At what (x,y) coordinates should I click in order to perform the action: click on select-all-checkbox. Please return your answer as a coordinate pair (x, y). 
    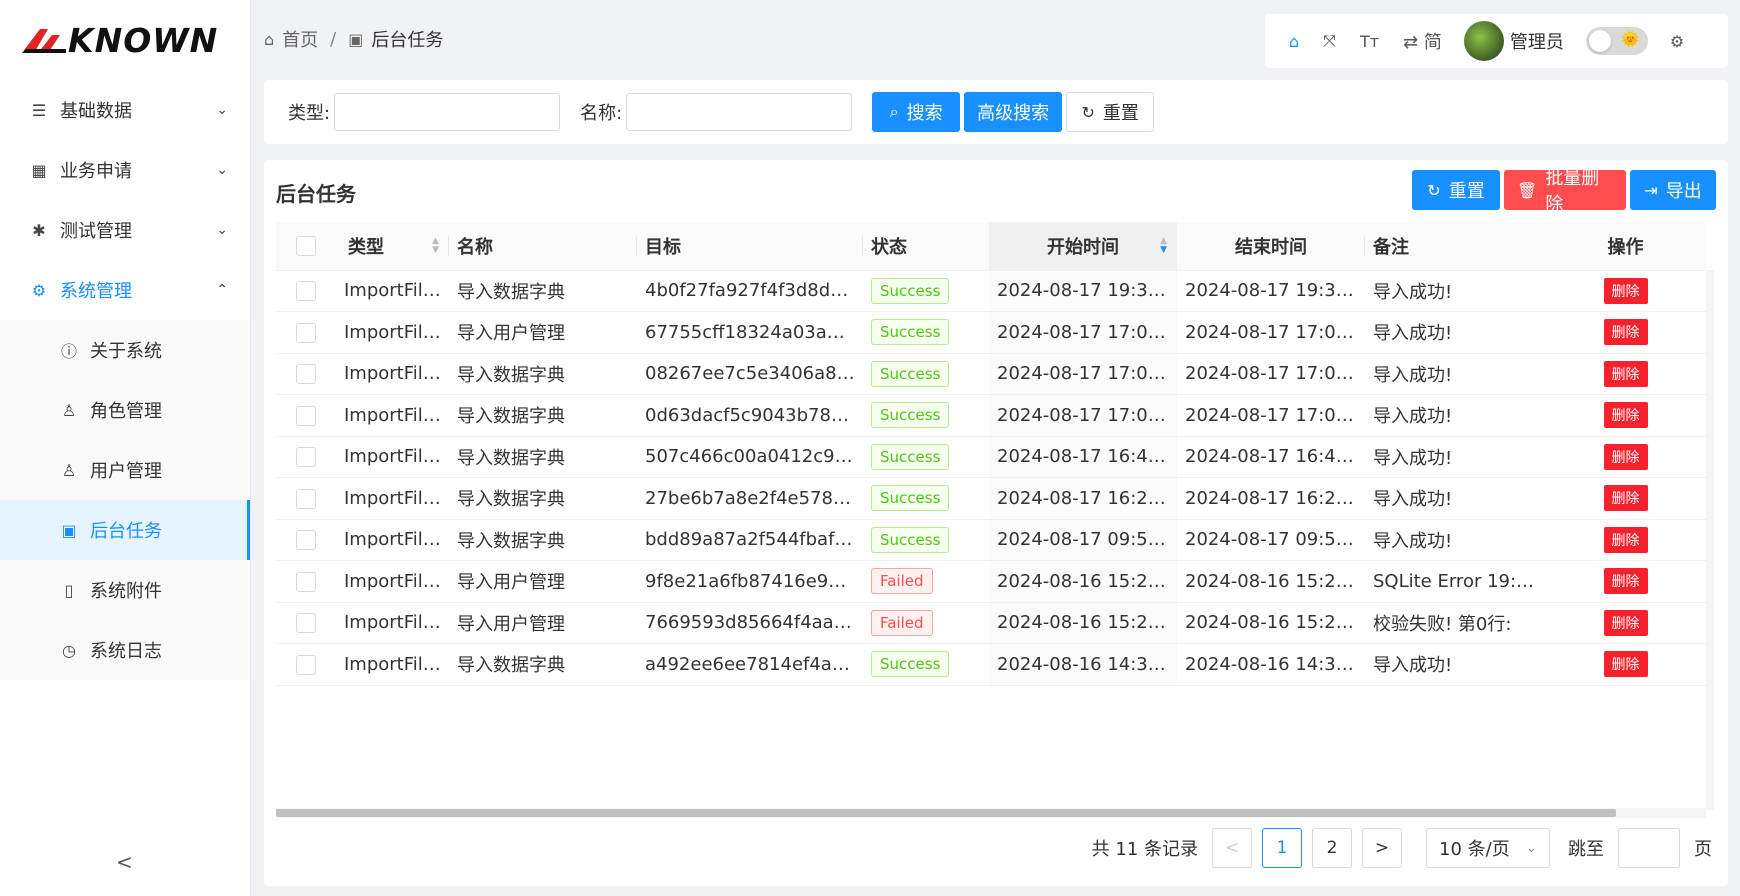
    Looking at the image, I should click on (306, 246).